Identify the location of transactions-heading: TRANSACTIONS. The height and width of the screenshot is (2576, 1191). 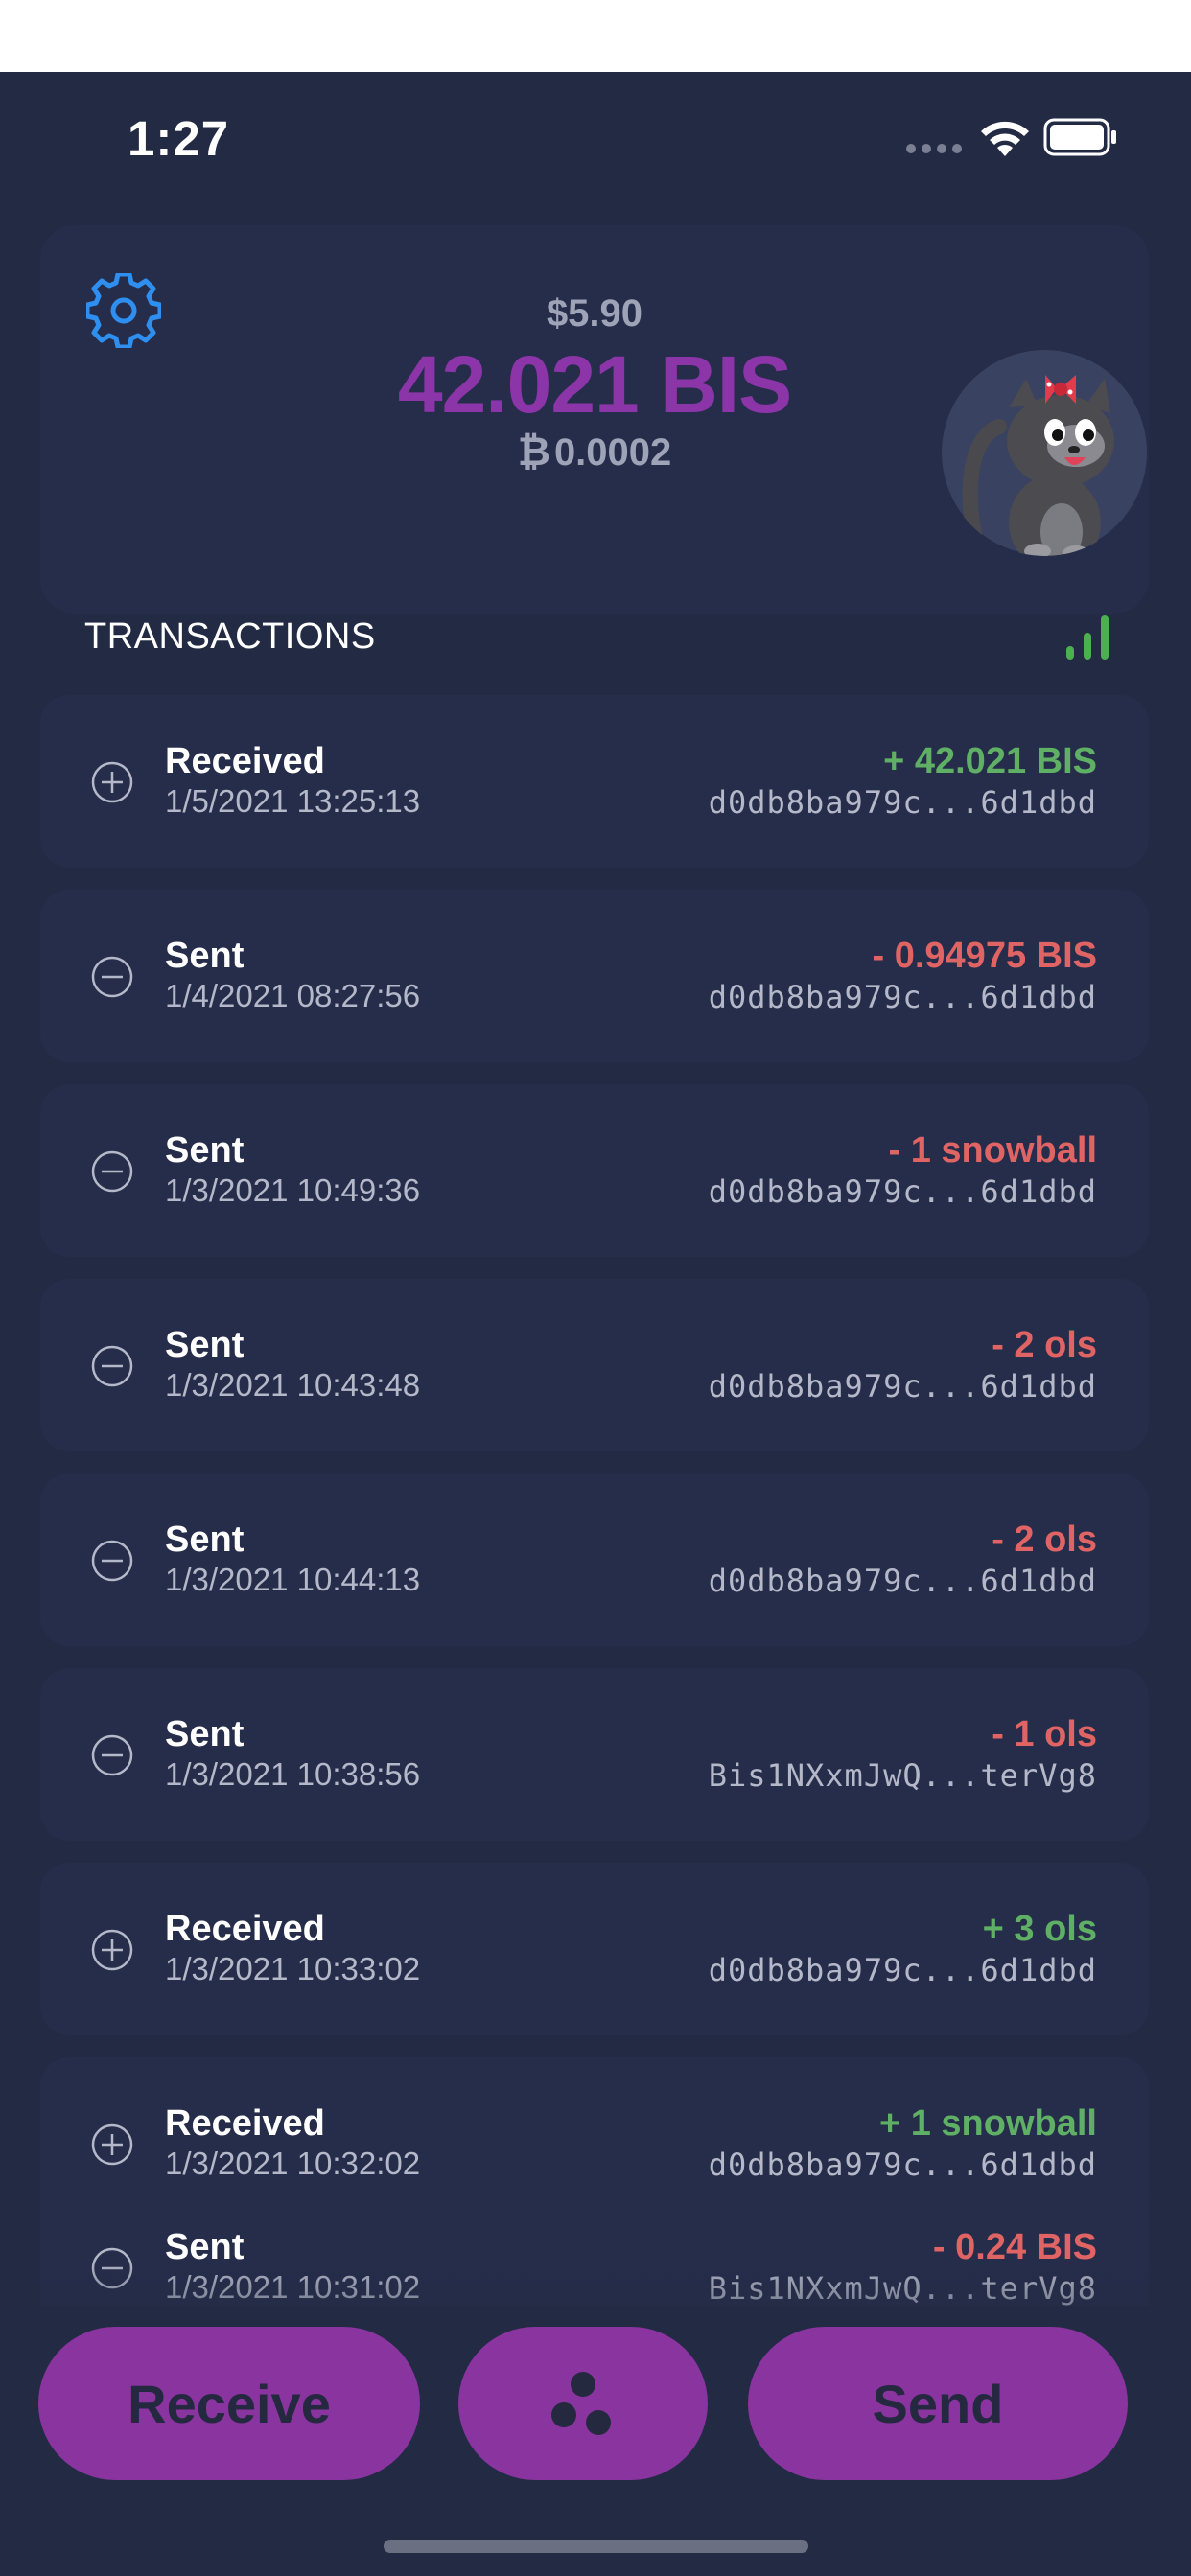
(230, 637).